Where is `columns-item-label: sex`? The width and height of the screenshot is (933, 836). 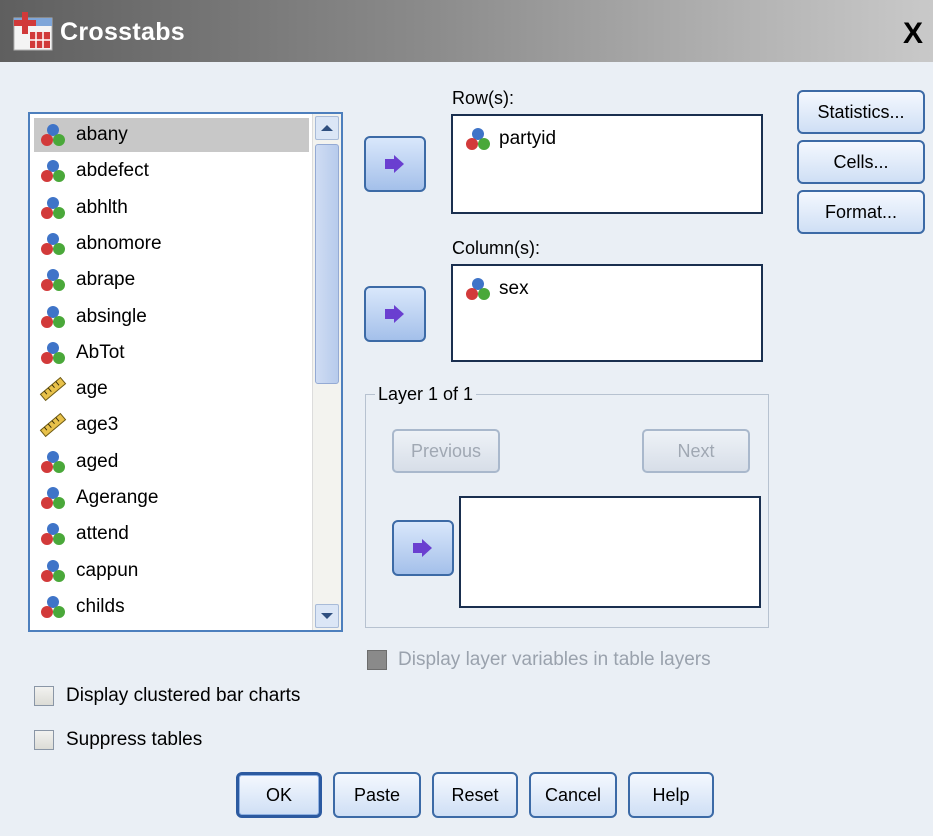 columns-item-label: sex is located at coordinates (514, 288).